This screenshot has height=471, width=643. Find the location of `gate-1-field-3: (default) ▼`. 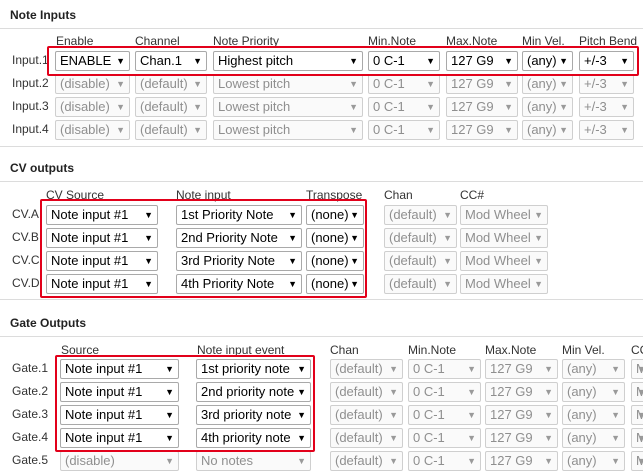

gate-1-field-3: (default) ▼ is located at coordinates (366, 369).